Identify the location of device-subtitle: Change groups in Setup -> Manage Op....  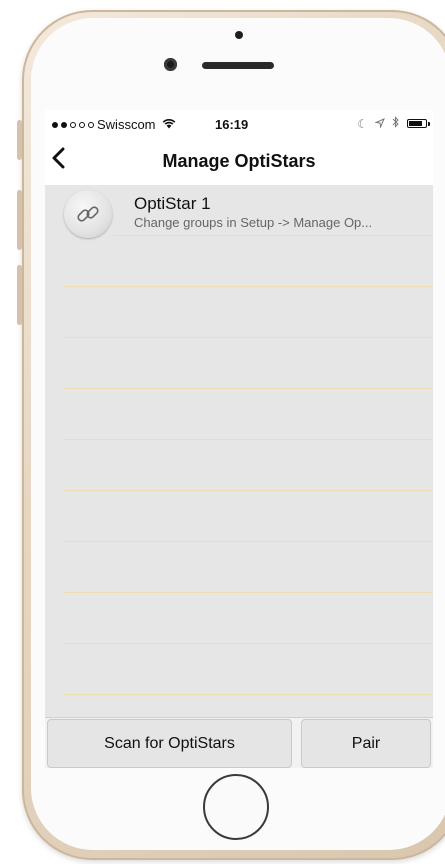
(253, 222).